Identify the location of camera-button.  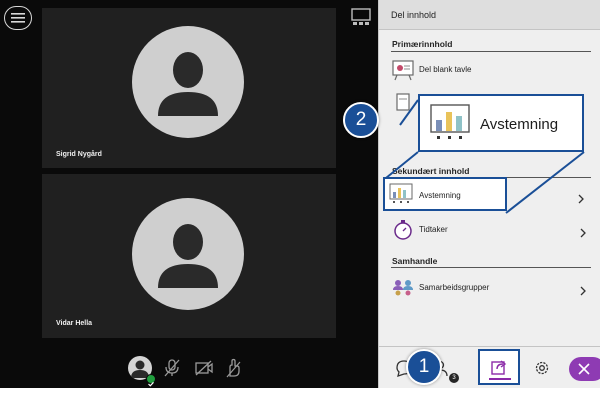
(204, 368).